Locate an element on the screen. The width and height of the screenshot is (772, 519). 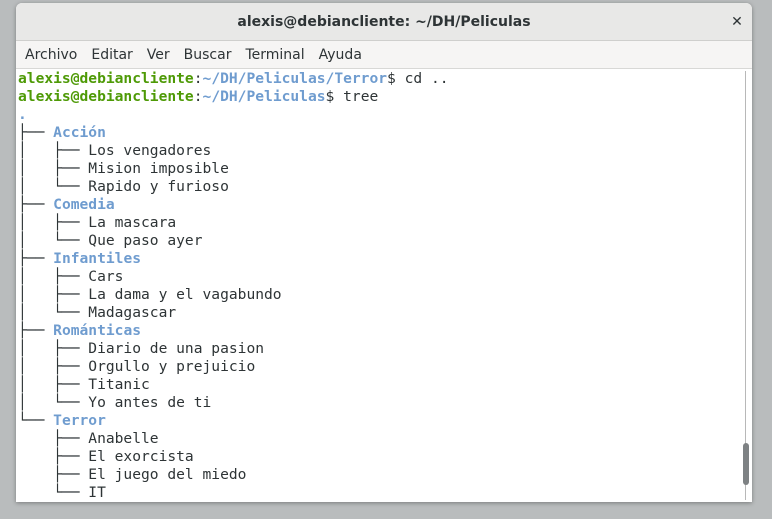
menu-ayuda: Ayuda is located at coordinates (340, 55).